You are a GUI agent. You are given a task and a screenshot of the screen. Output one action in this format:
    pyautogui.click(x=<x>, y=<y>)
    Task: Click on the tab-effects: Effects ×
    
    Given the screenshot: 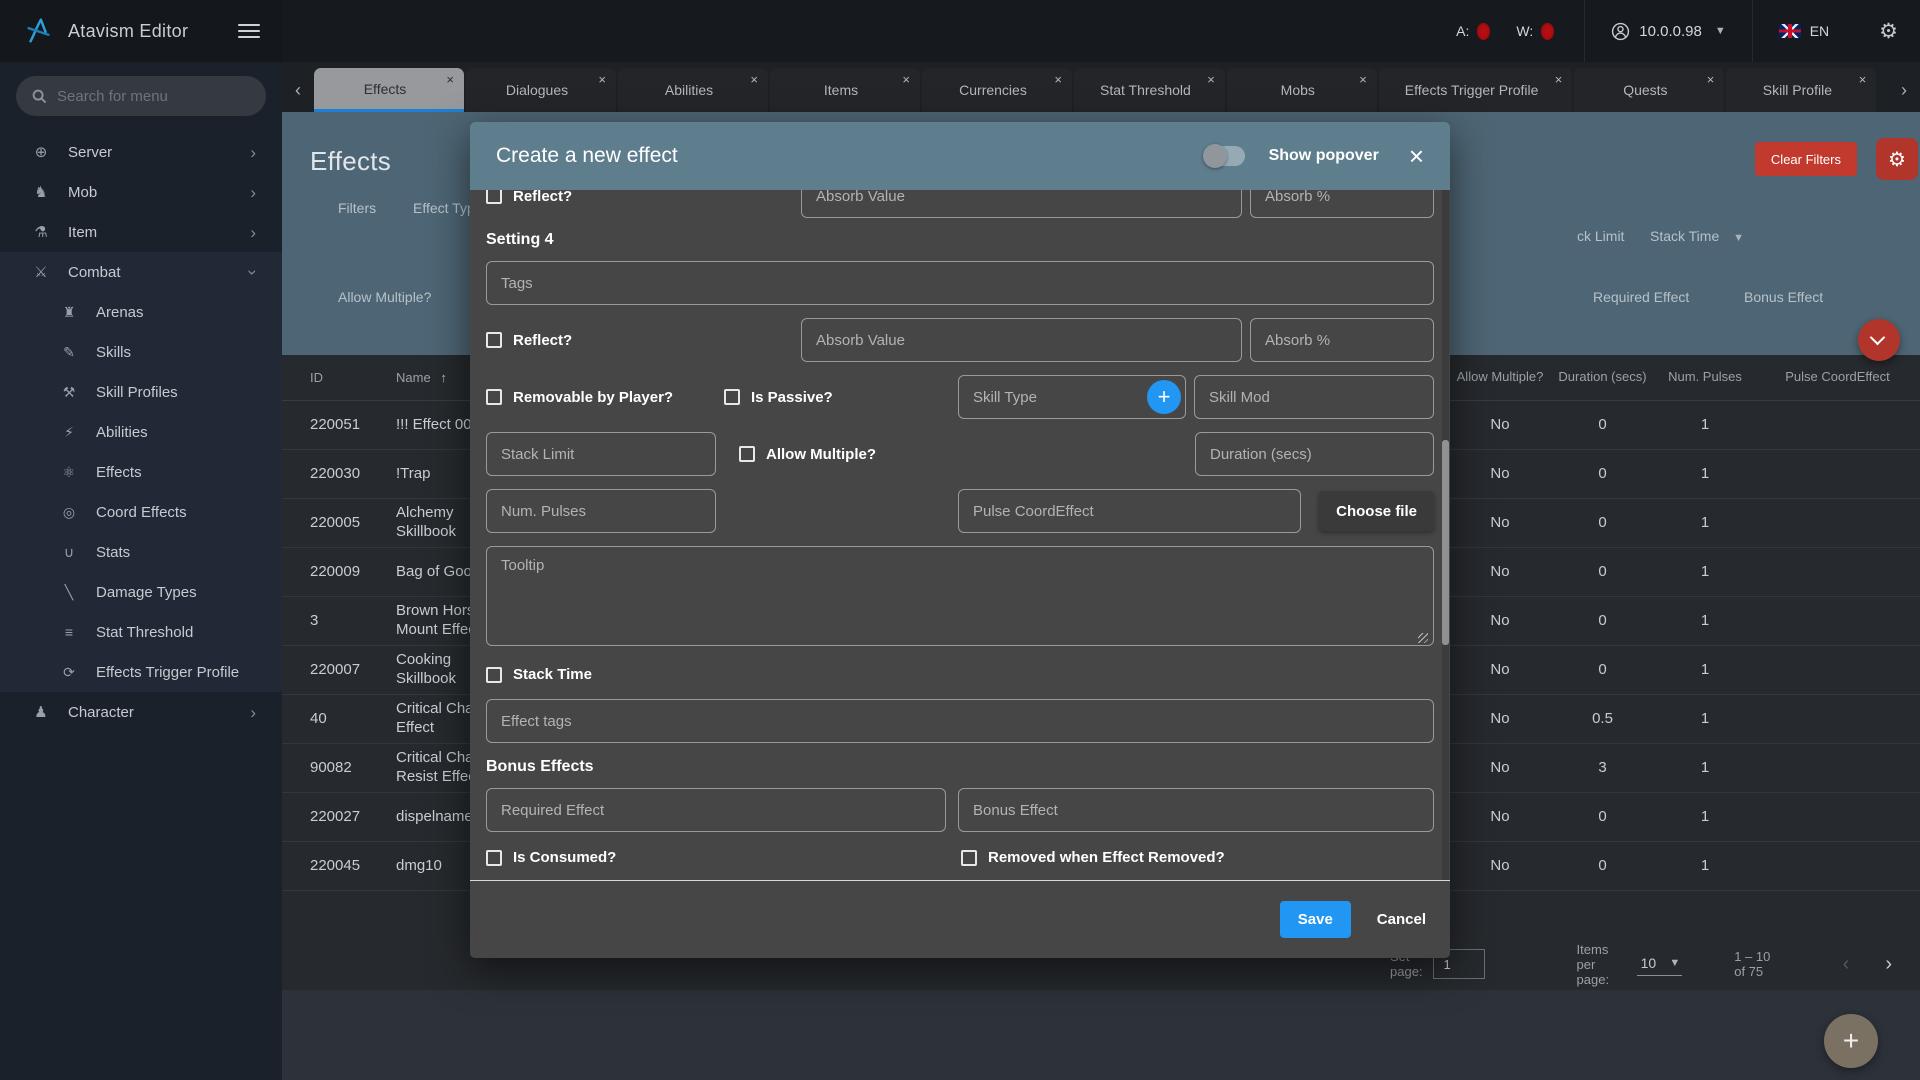 What is the action you would take?
    pyautogui.click(x=389, y=90)
    